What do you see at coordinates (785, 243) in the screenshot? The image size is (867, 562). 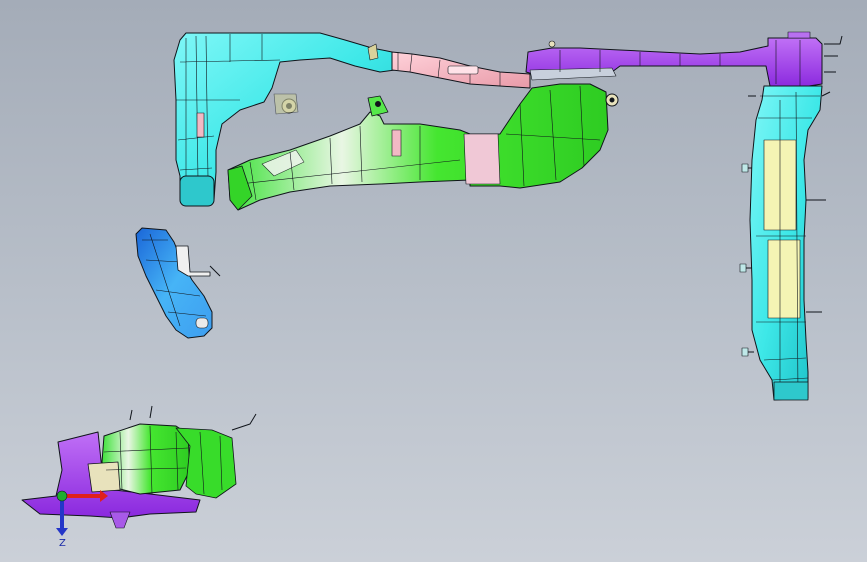 I see `part-cyan-duct-vertical-right` at bounding box center [785, 243].